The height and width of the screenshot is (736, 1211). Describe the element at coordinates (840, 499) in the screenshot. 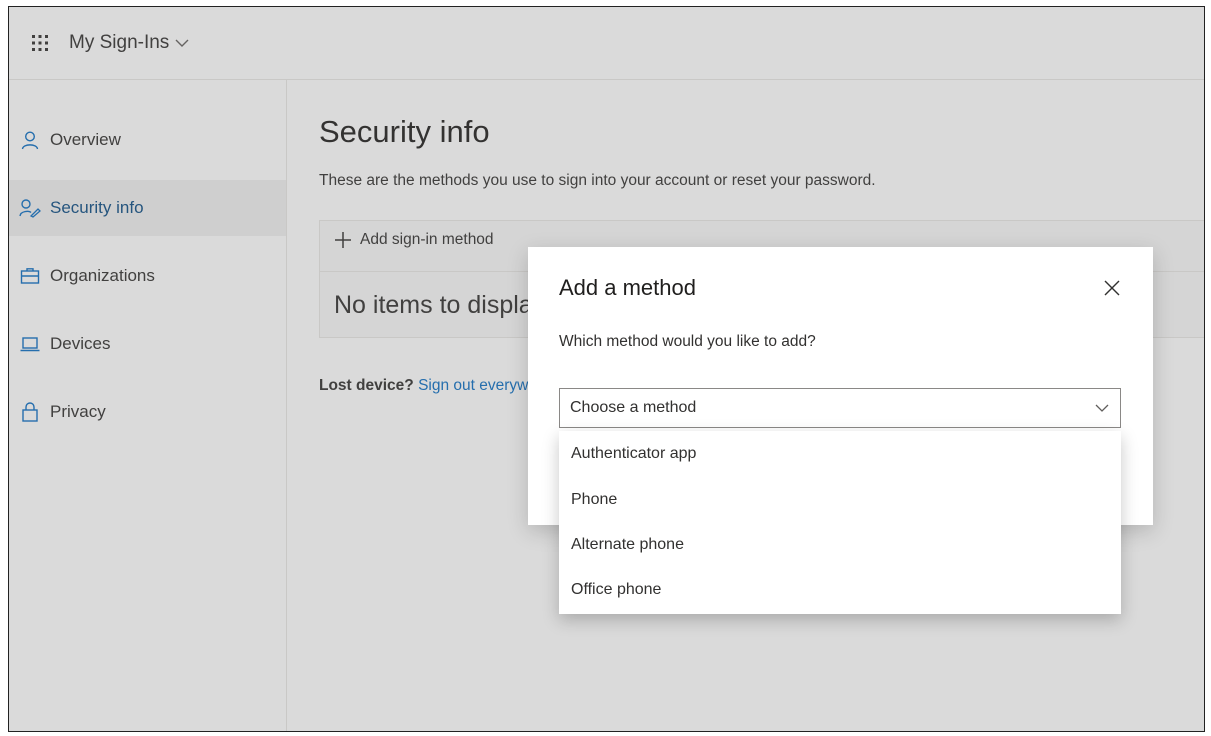

I see `option-phone: Phone` at that location.